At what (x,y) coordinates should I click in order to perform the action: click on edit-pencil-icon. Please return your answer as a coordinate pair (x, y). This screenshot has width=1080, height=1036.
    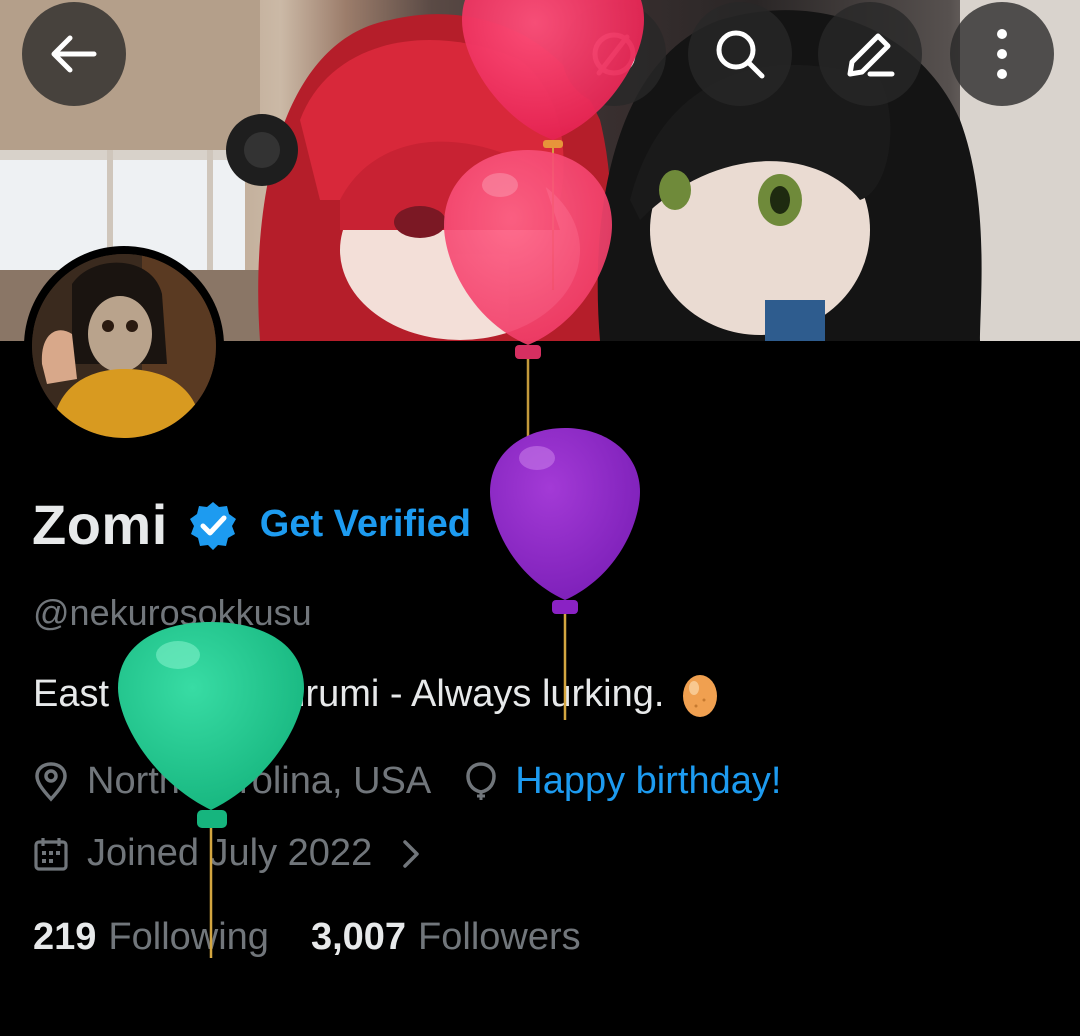
    Looking at the image, I should click on (871, 55).